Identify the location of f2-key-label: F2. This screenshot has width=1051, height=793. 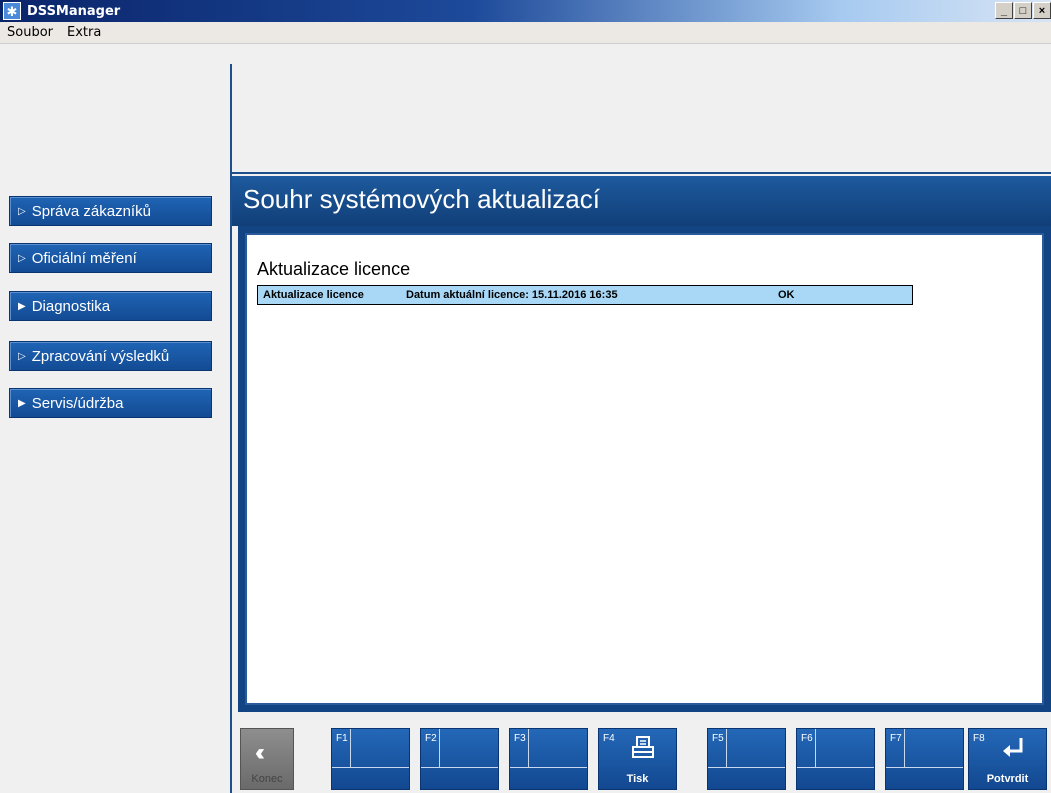
(431, 738).